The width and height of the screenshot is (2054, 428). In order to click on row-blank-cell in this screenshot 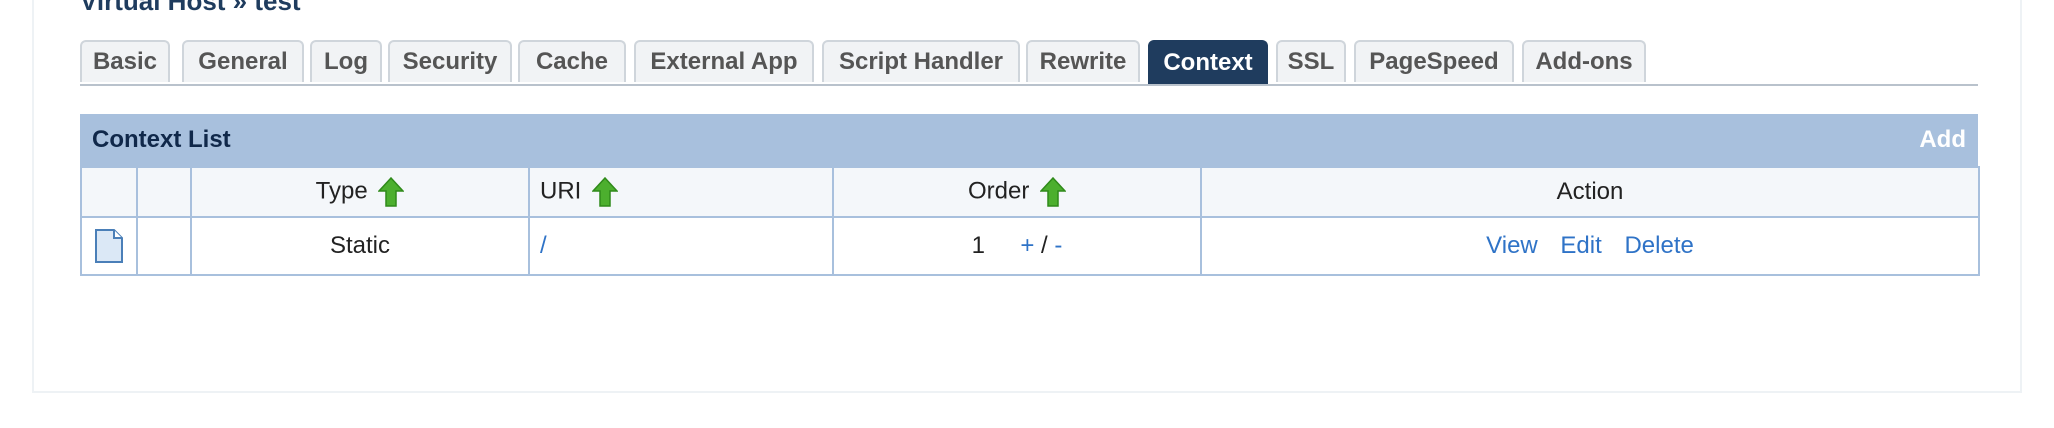, I will do `click(164, 246)`.